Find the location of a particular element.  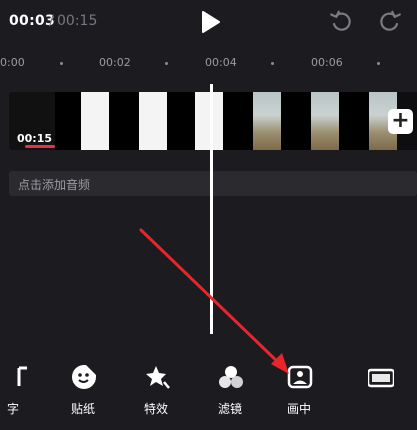

picture-in-picture-icon is located at coordinates (300, 377).